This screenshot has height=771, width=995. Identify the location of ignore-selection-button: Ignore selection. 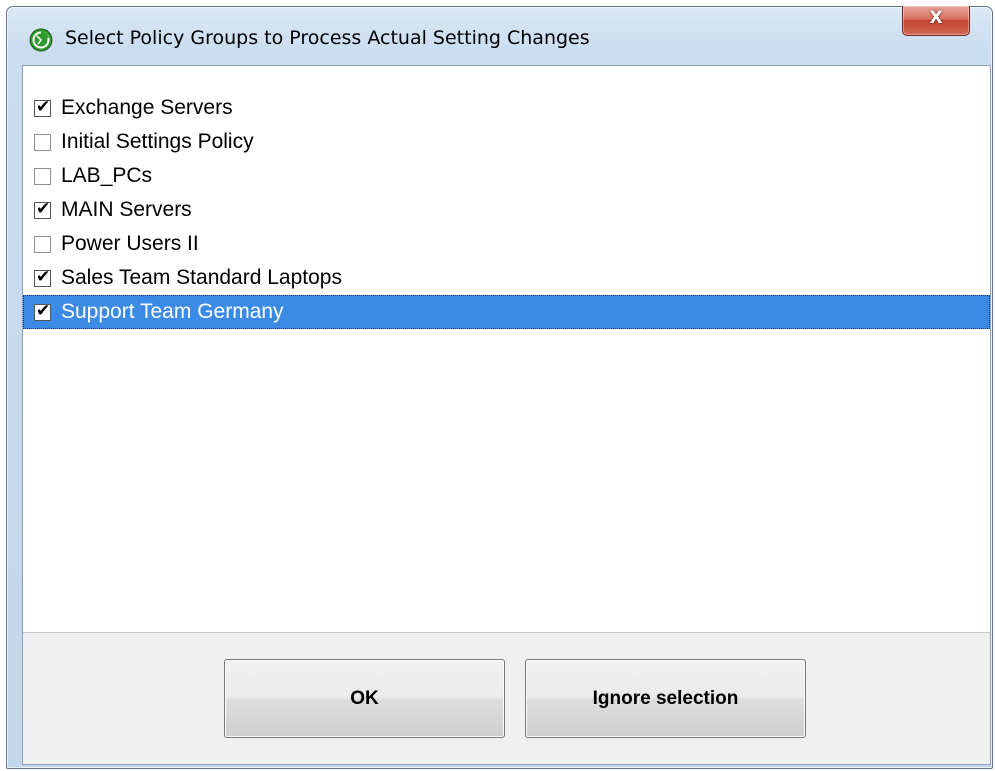
(665, 698).